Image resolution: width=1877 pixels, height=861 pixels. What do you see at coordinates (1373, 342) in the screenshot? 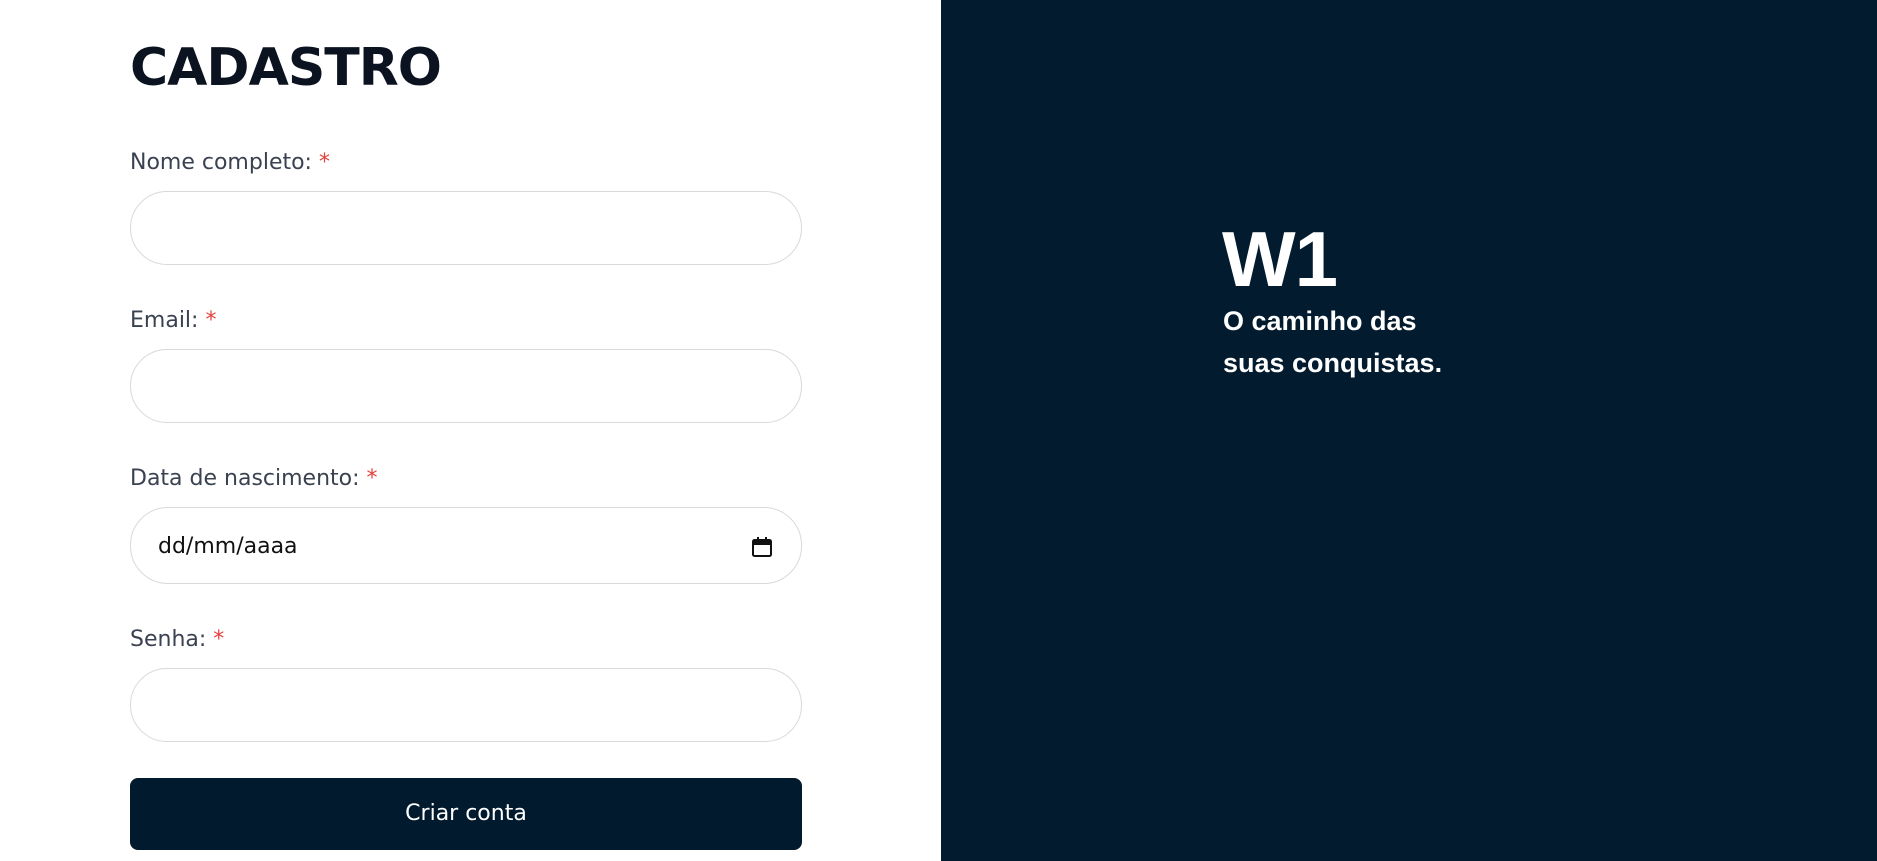
I see `brand-tagline: O caminho das suas conquistas.` at bounding box center [1373, 342].